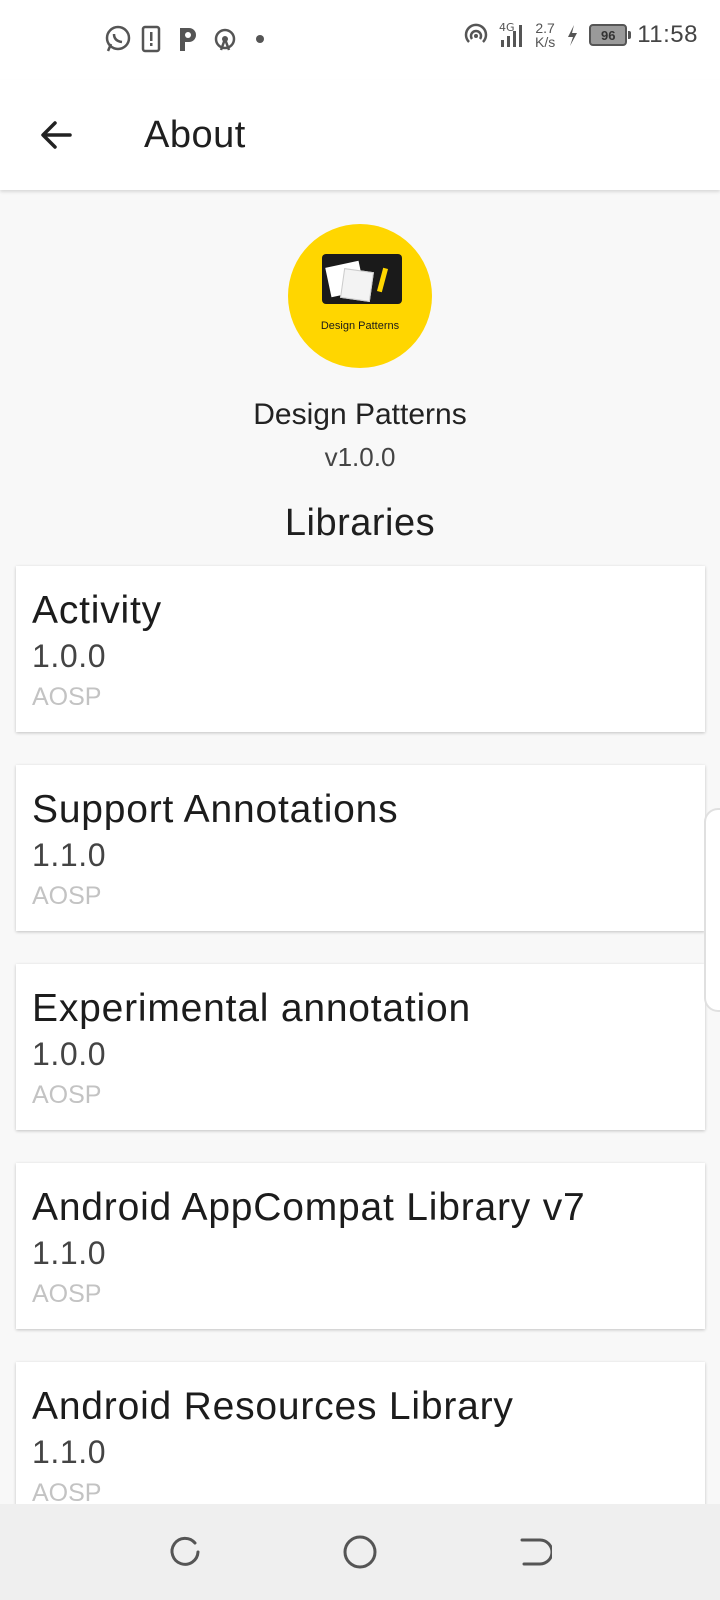  What do you see at coordinates (360, 414) in the screenshot?
I see `app-name: Design Patterns` at bounding box center [360, 414].